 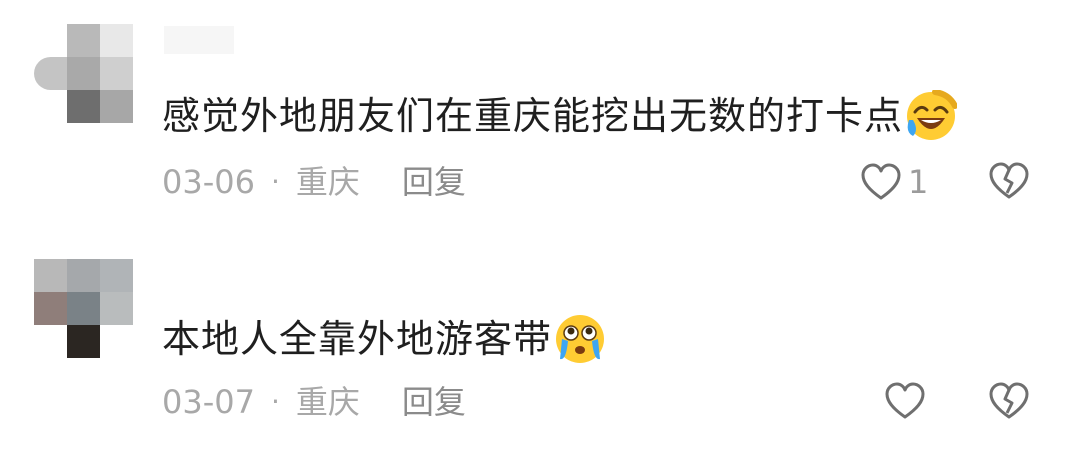 What do you see at coordinates (357, 339) in the screenshot?
I see `comment-text: 本地人全靠外地游客带` at bounding box center [357, 339].